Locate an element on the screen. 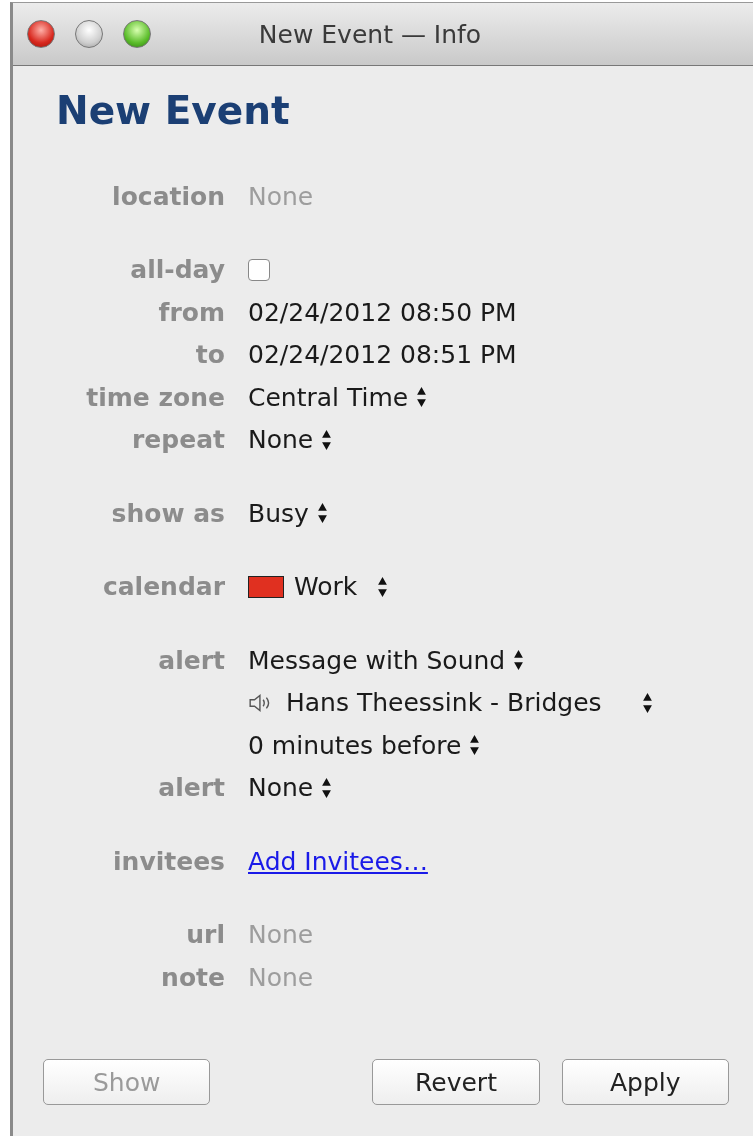  push-button: Apply is located at coordinates (645, 1082).